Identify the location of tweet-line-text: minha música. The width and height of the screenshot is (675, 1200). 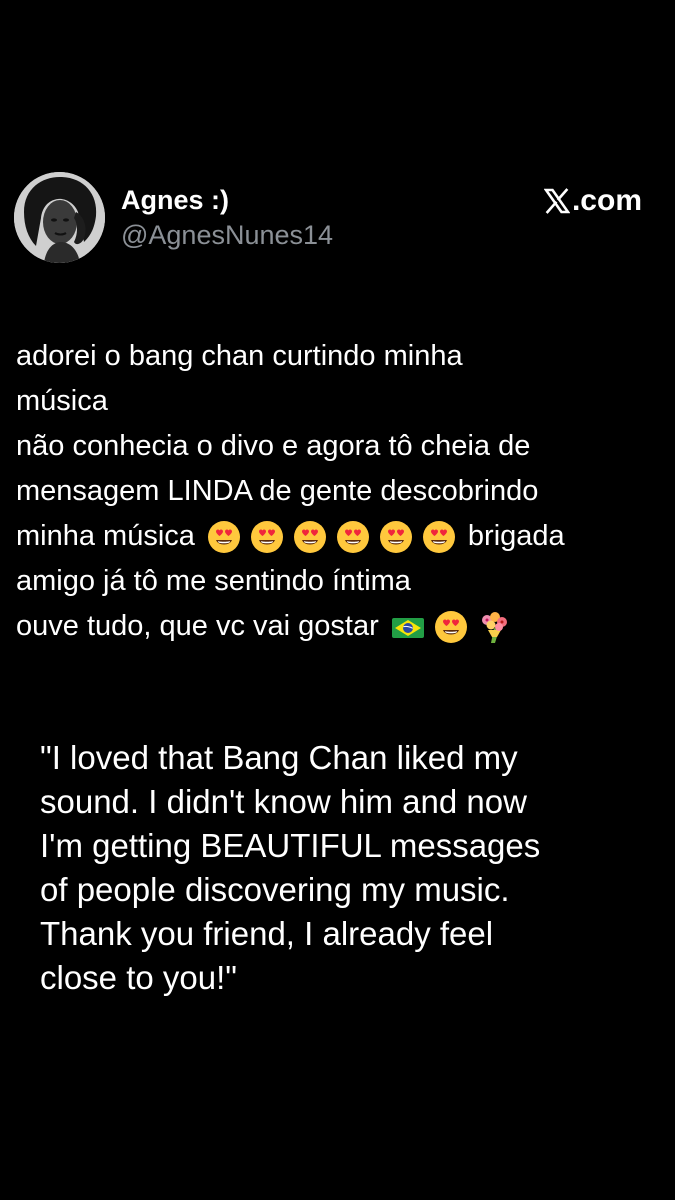
(105, 536).